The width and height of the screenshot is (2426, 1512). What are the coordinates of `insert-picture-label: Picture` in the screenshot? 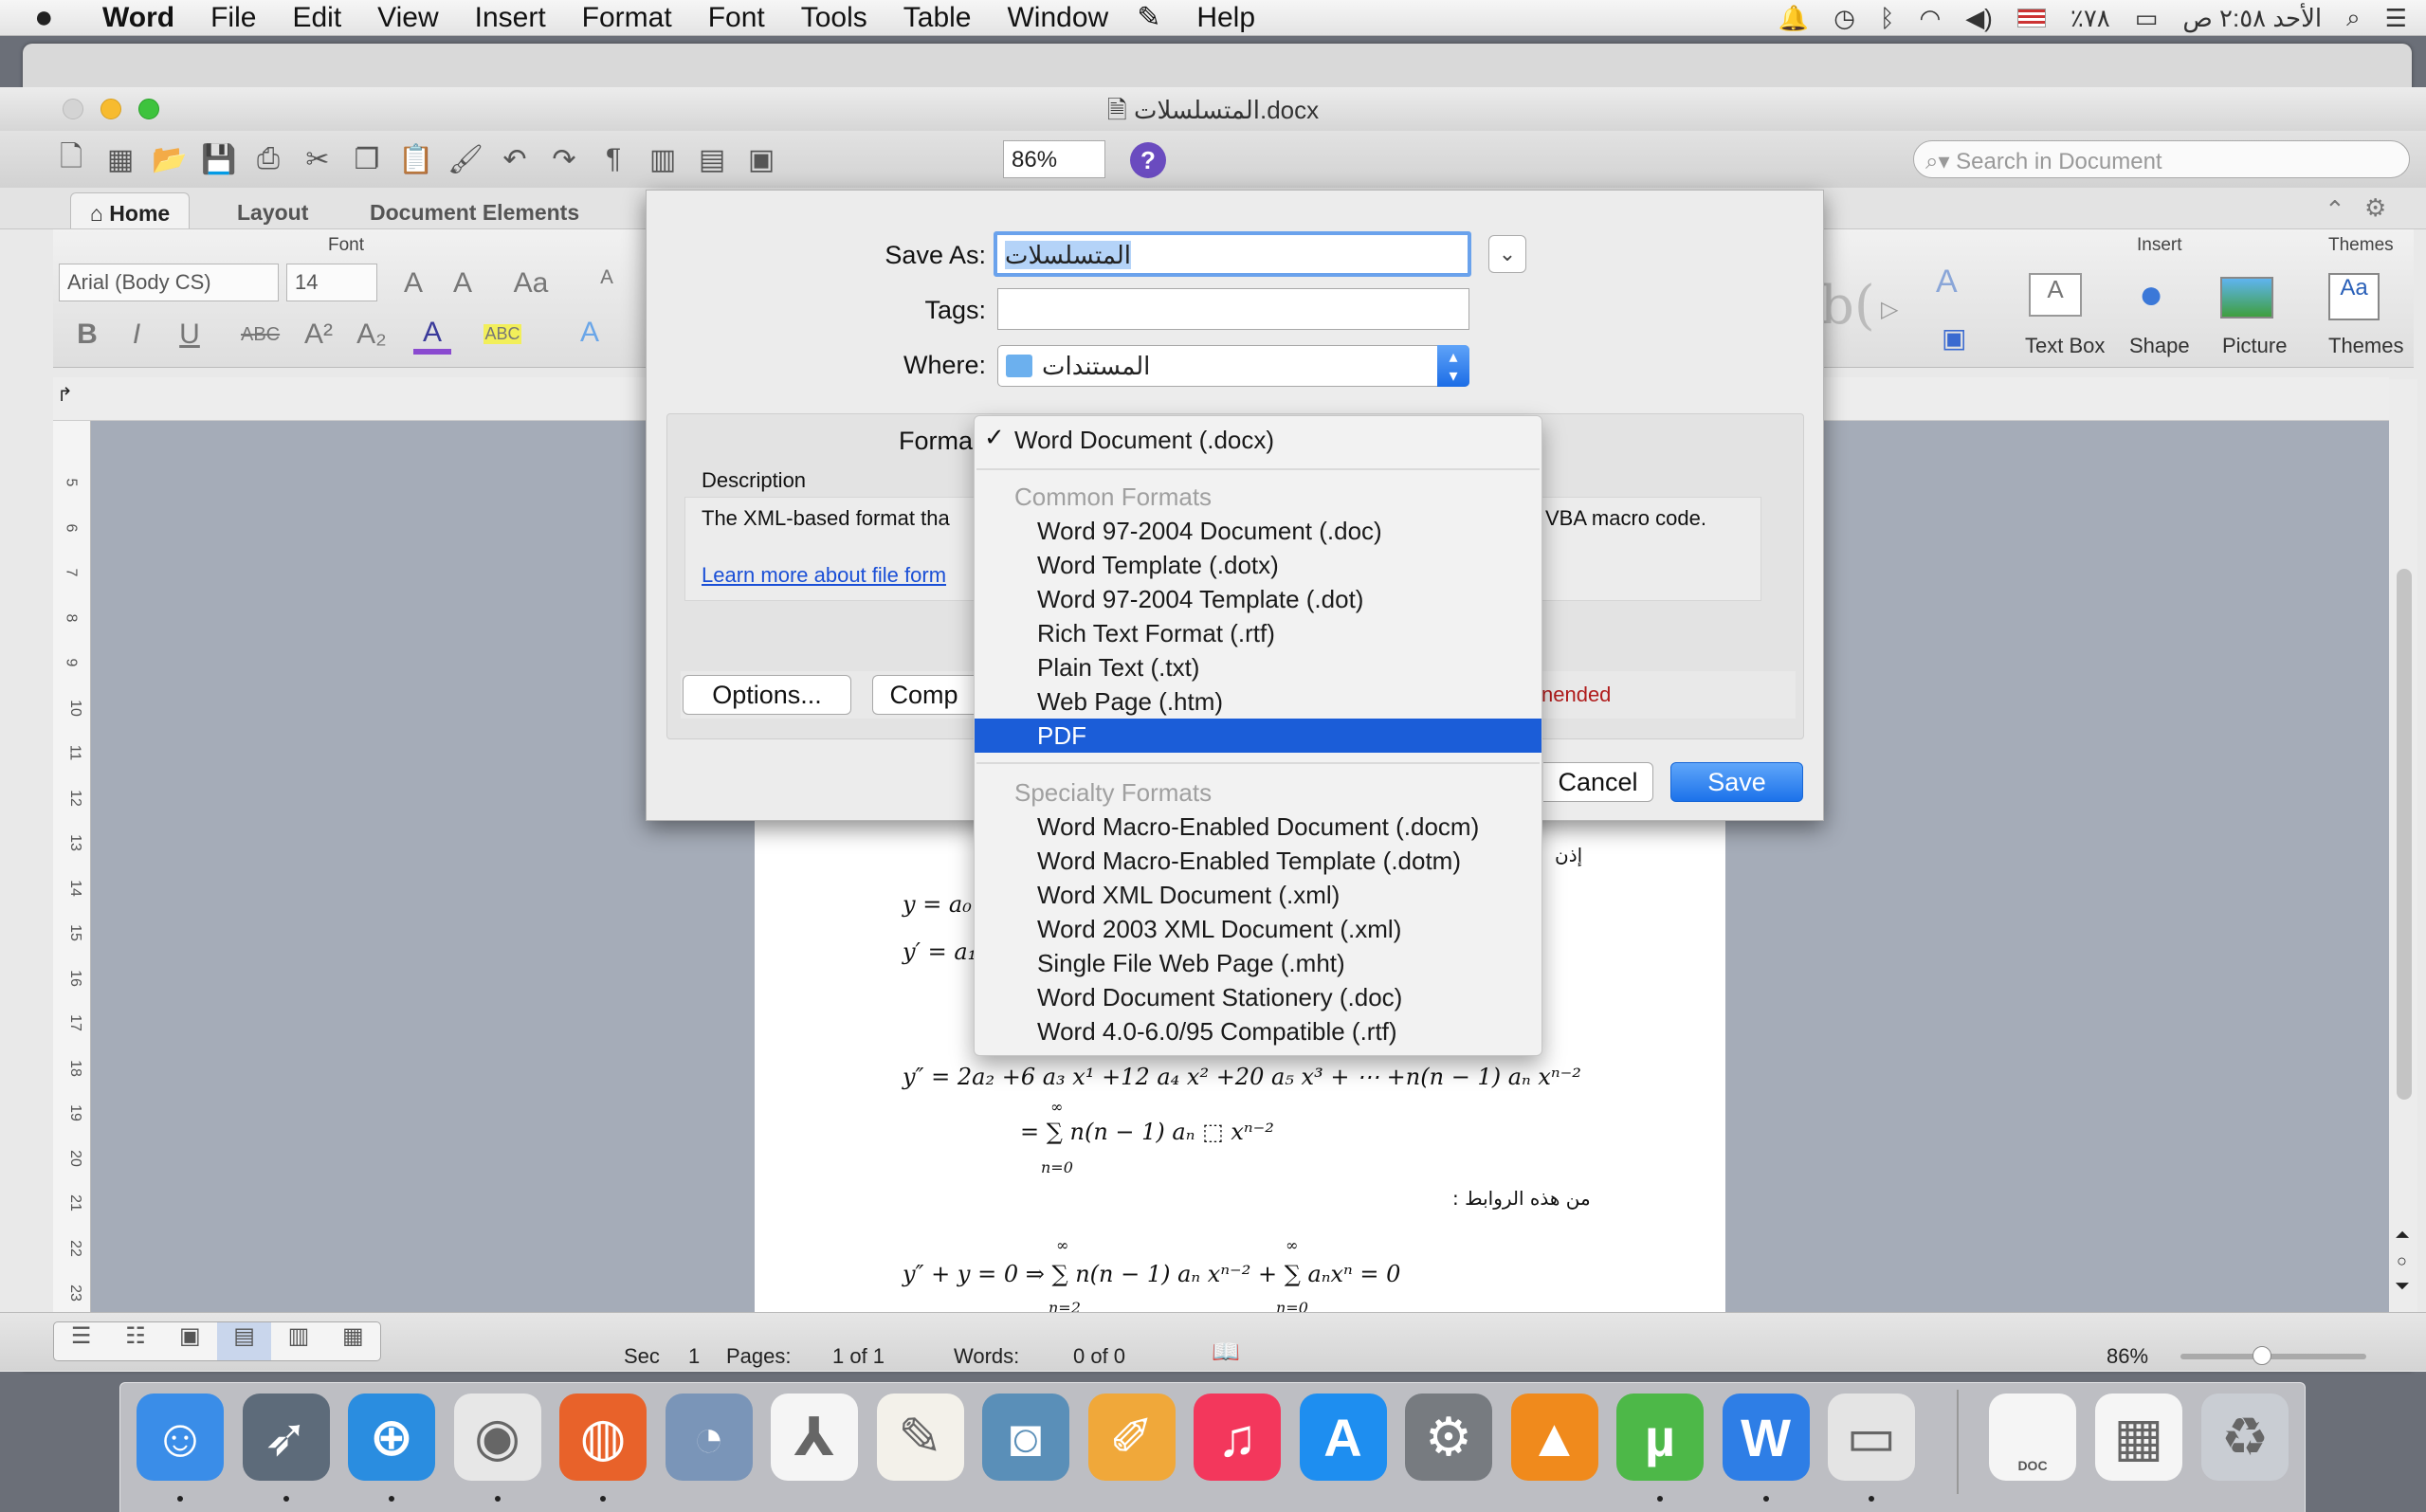 It's located at (2254, 346).